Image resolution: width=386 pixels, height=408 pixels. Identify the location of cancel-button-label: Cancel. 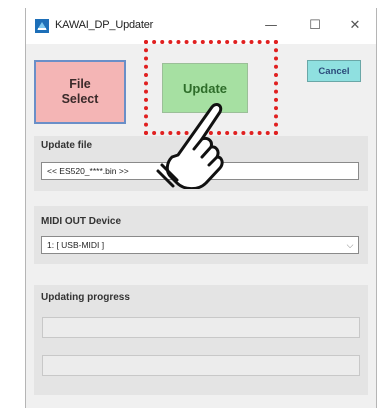
(334, 71).